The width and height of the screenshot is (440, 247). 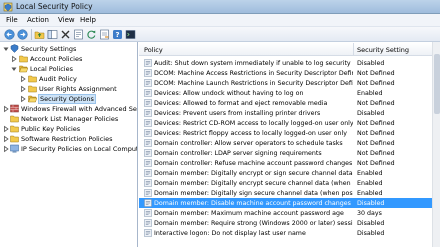 I want to click on back-icon, so click(x=9, y=34).